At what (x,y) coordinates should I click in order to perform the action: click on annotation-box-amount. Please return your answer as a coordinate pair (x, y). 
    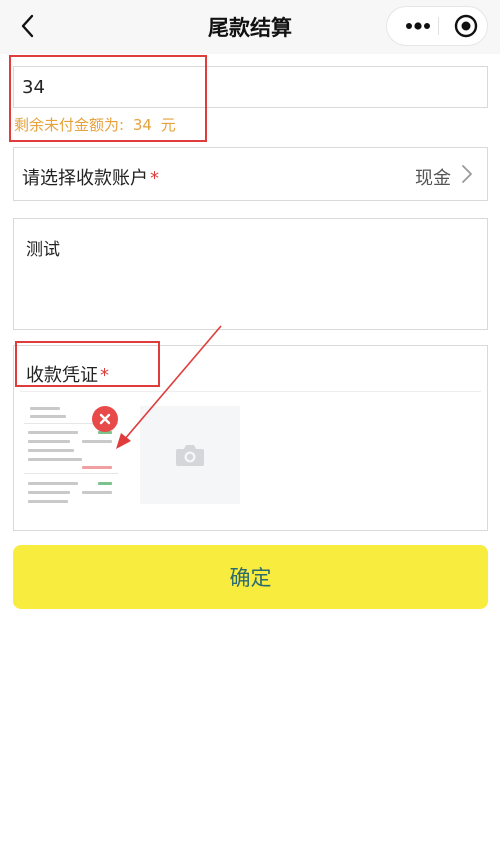
    Looking at the image, I should click on (108, 98).